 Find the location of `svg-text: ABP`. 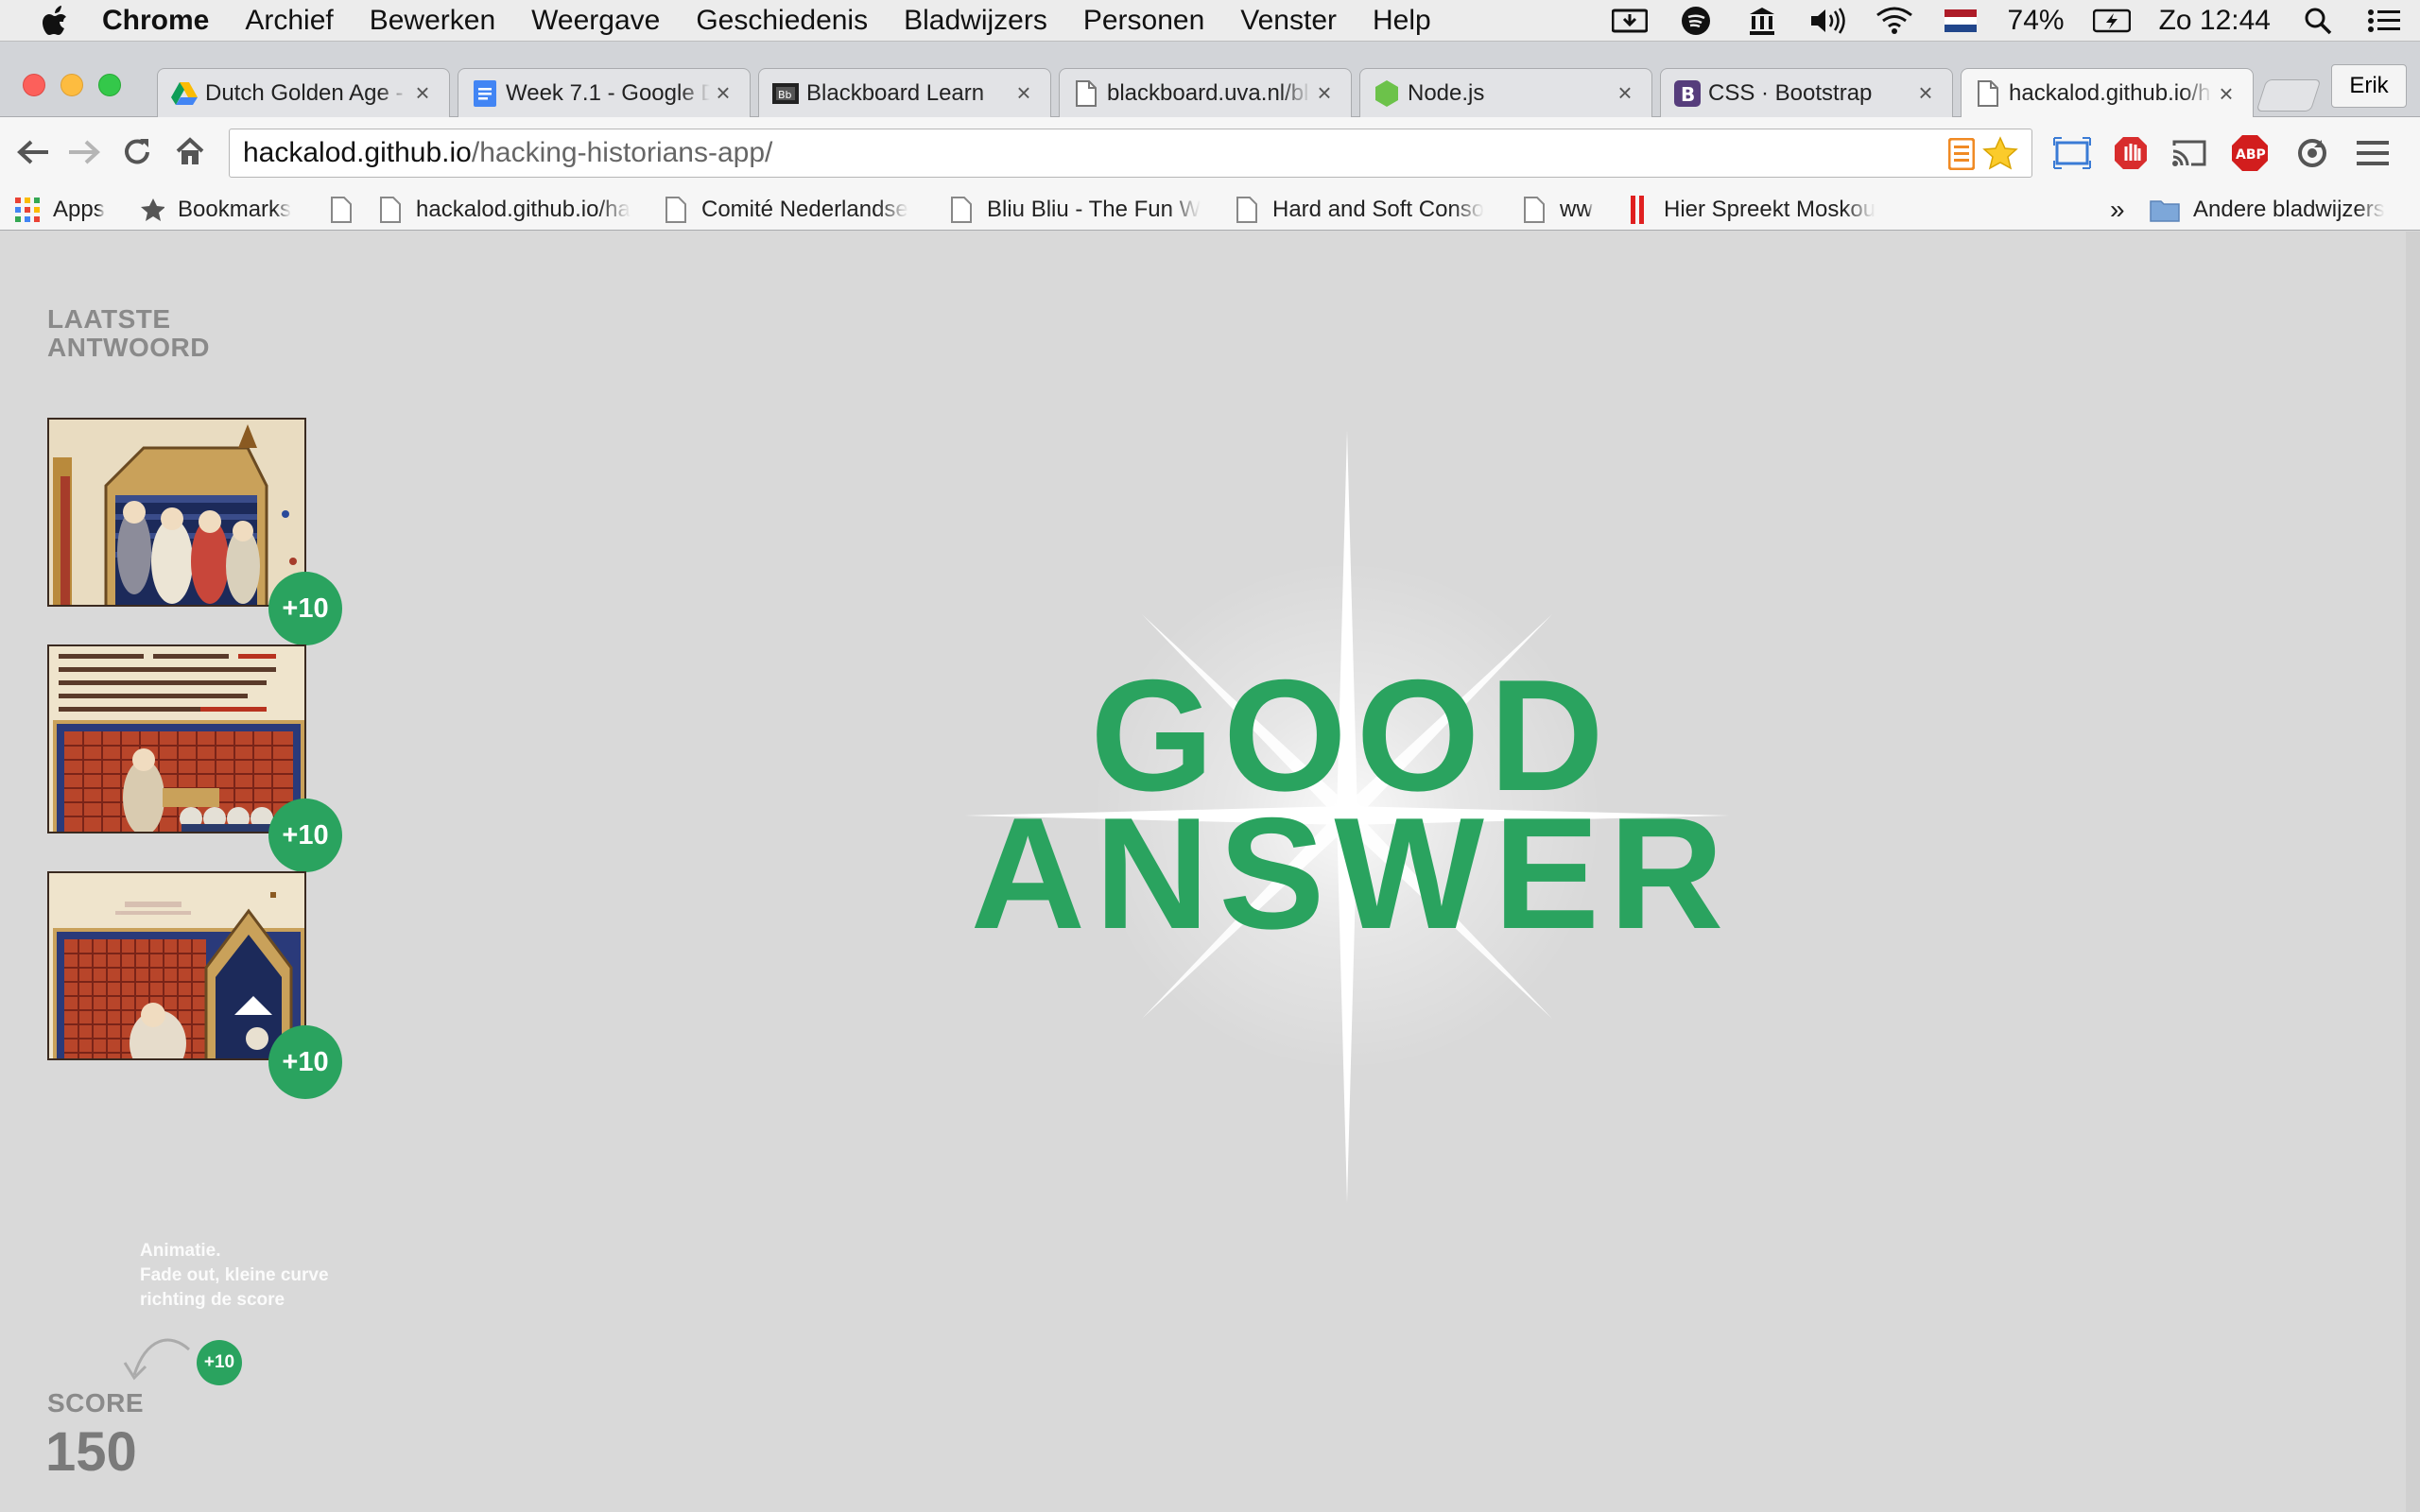

svg-text: ABP is located at coordinates (2251, 155).